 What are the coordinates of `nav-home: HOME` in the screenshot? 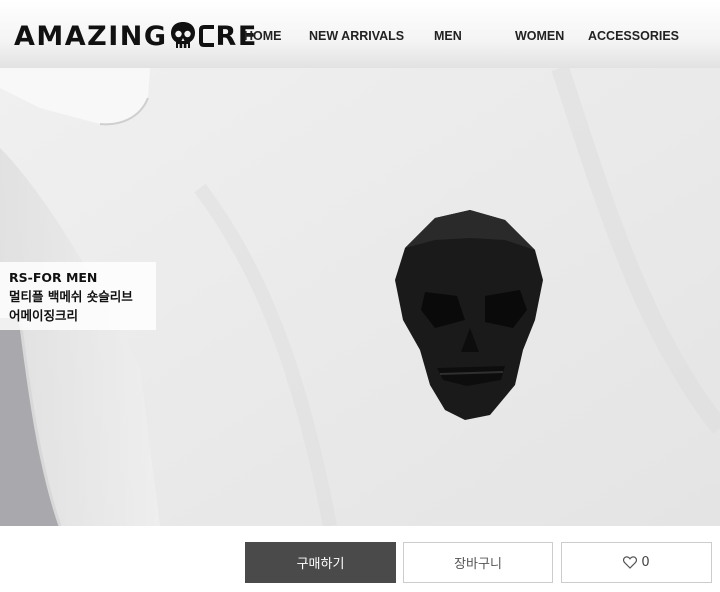 It's located at (263, 36).